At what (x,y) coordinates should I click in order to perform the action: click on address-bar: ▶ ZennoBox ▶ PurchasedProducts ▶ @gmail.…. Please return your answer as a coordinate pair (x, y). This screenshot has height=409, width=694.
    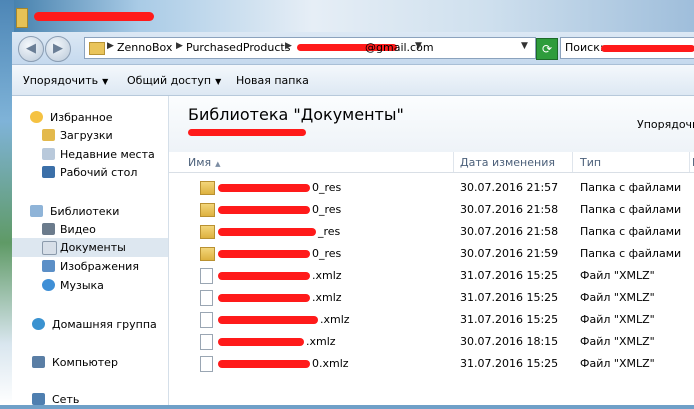
    Looking at the image, I should click on (310, 48).